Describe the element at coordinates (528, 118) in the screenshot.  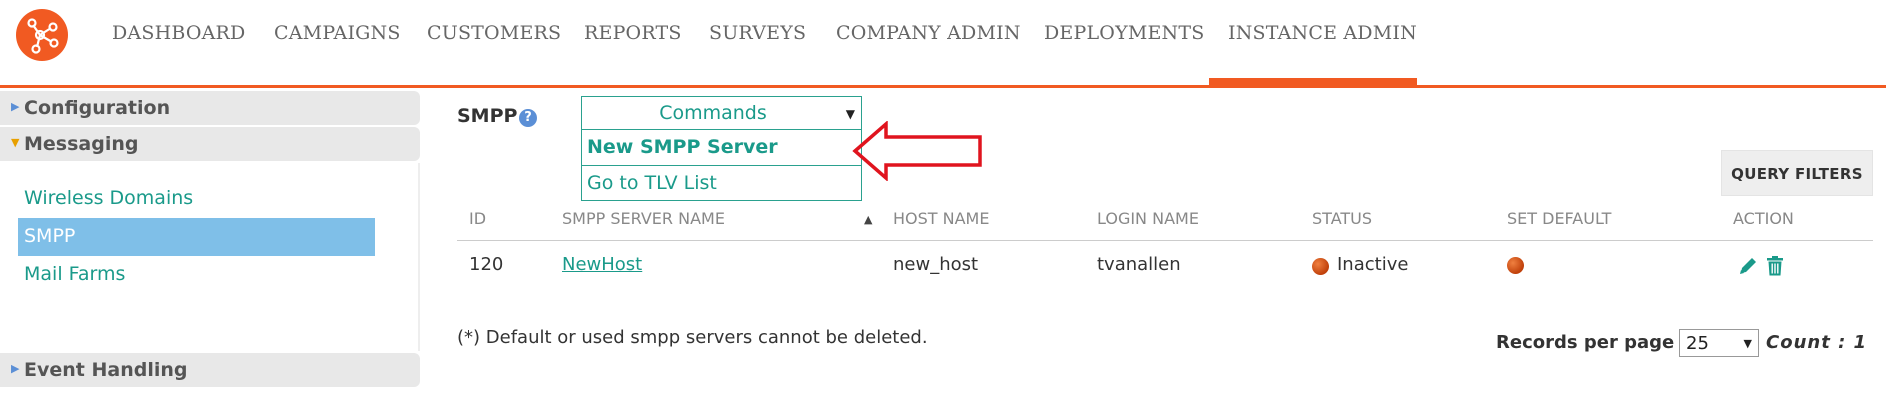
I see `help-icon: ?` at that location.